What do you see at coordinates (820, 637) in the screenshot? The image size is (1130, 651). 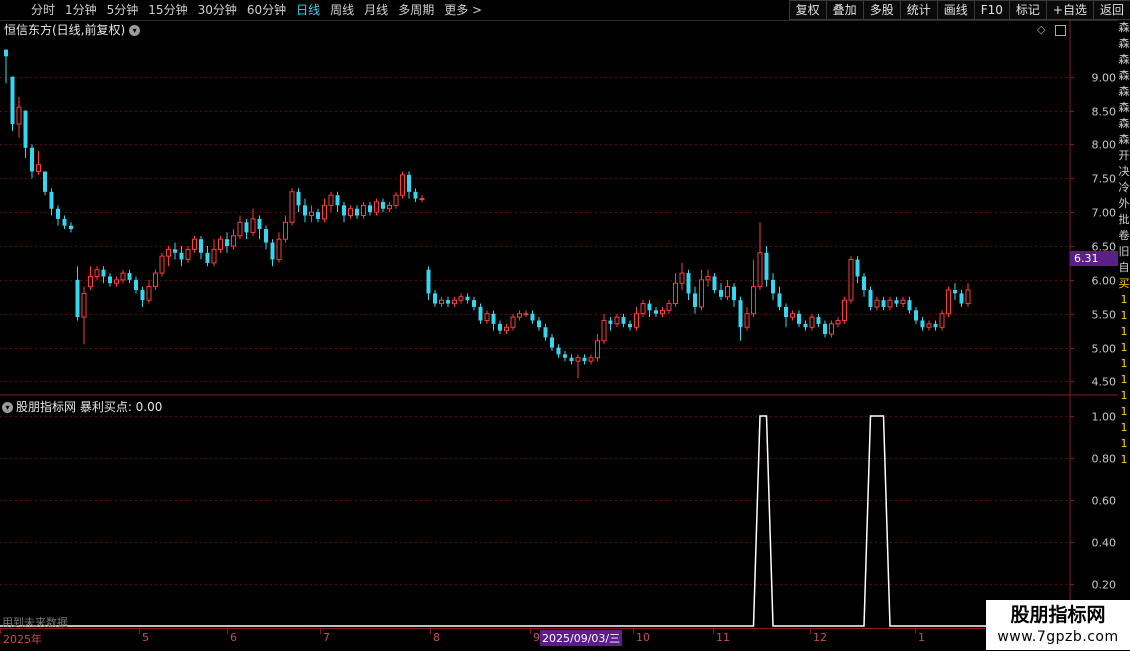 I see `date-label: 12` at bounding box center [820, 637].